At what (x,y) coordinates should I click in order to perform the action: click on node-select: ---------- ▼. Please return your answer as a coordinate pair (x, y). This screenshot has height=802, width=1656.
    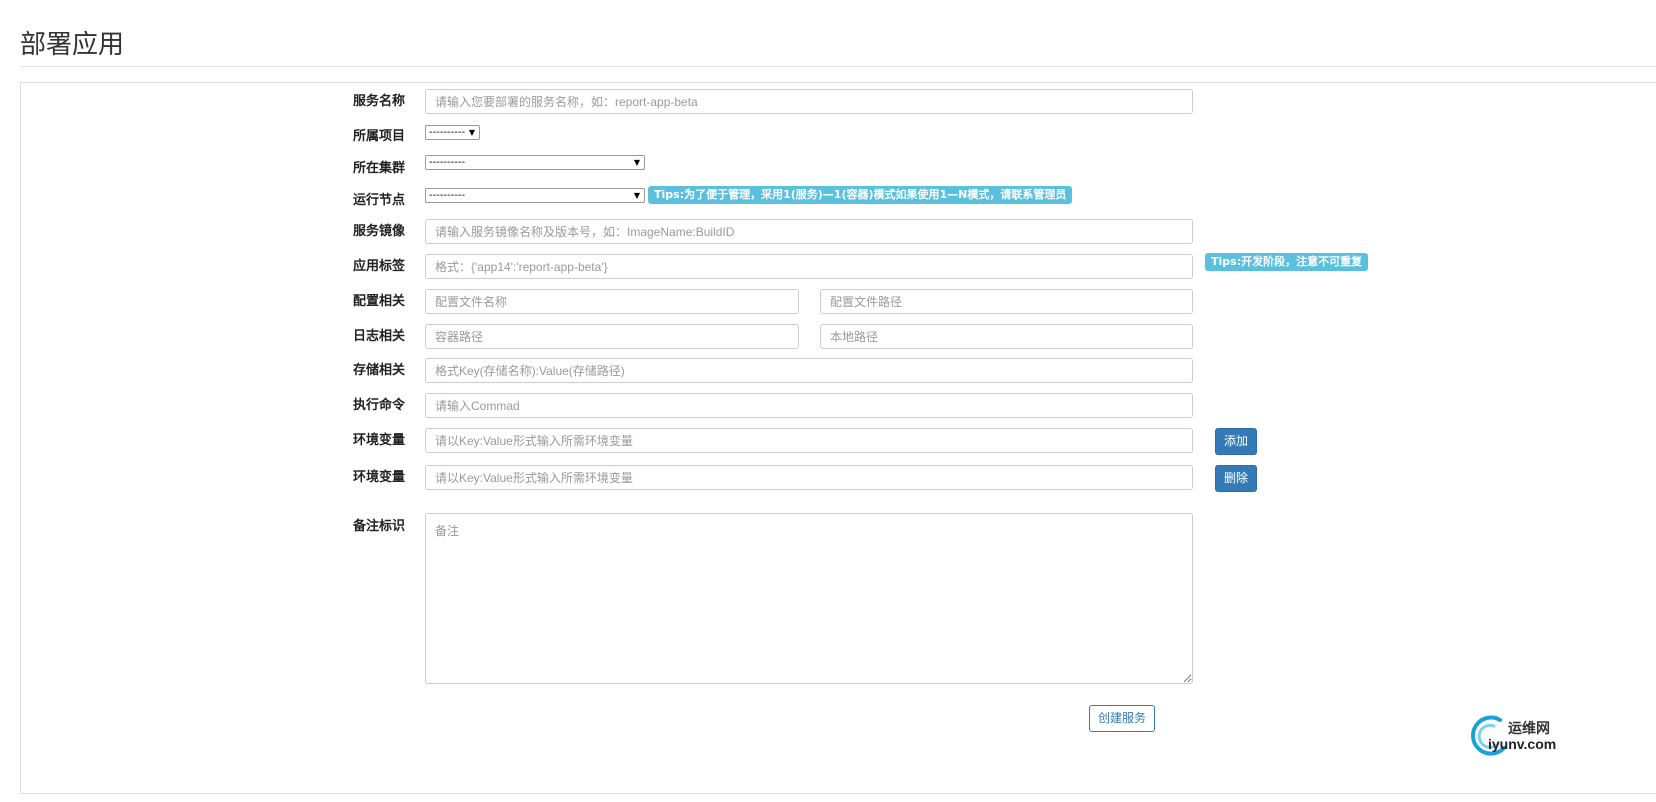
    Looking at the image, I should click on (535, 195).